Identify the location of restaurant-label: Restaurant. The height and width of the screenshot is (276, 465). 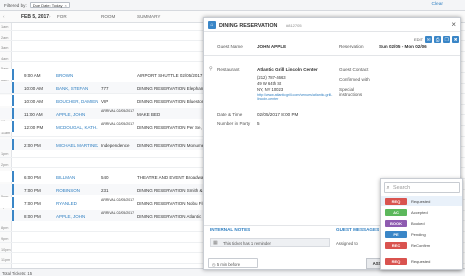
(228, 69).